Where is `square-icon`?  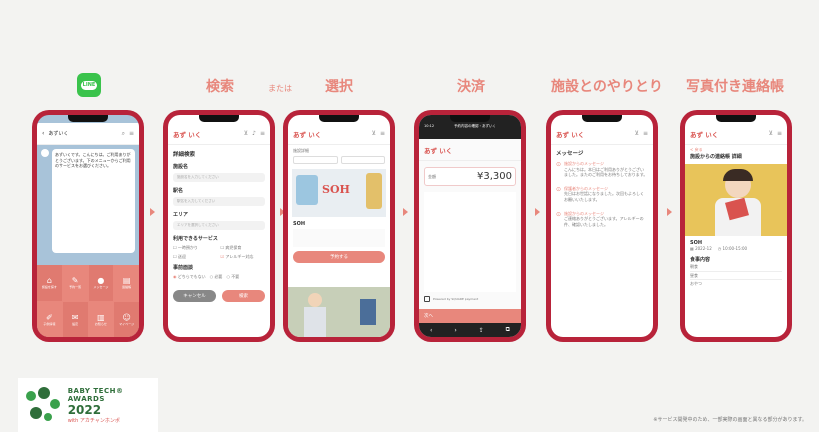
square-icon is located at coordinates (427, 299).